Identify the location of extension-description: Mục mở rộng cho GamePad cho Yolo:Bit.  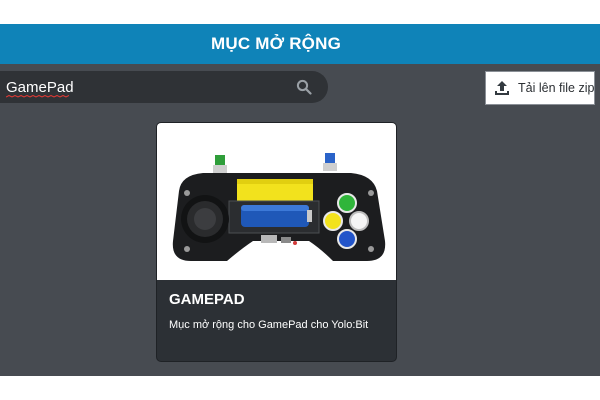
(269, 325).